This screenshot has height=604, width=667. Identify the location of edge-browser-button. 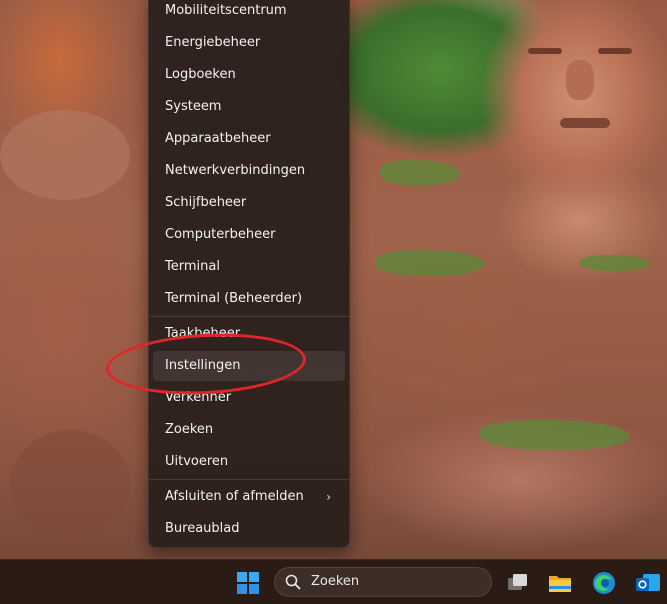
(604, 583).